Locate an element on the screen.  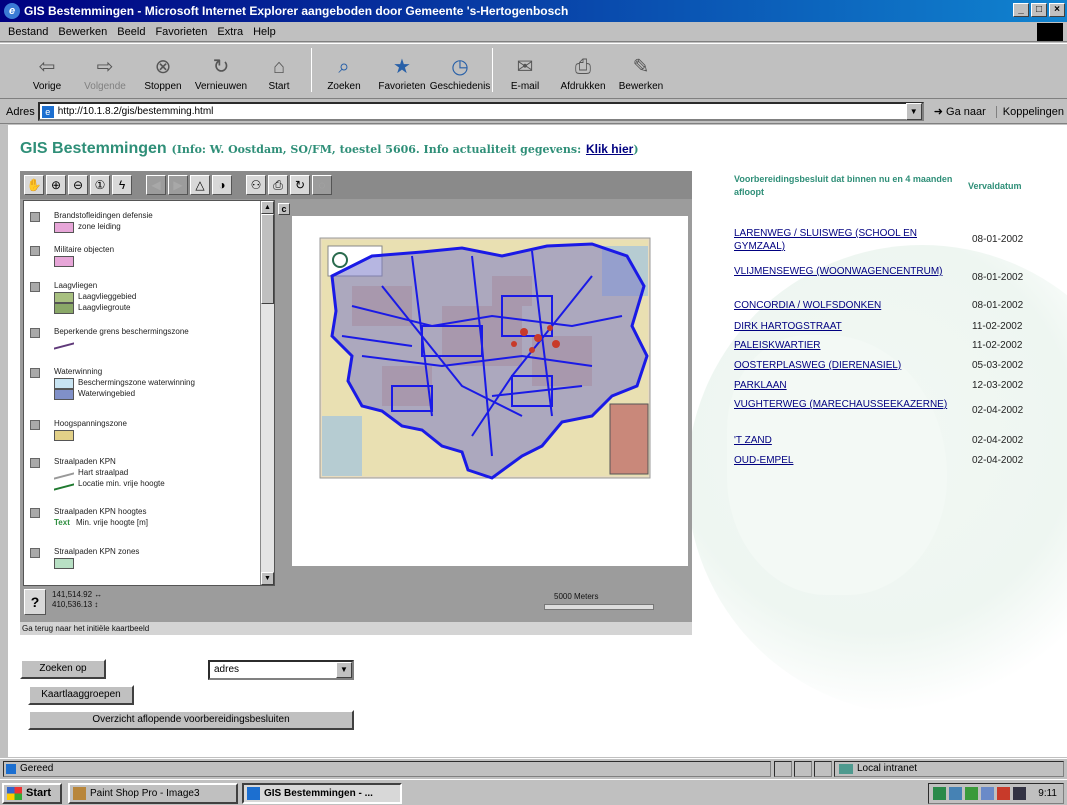
list-item-date: 05-03-2002 is located at coordinates (998, 365).